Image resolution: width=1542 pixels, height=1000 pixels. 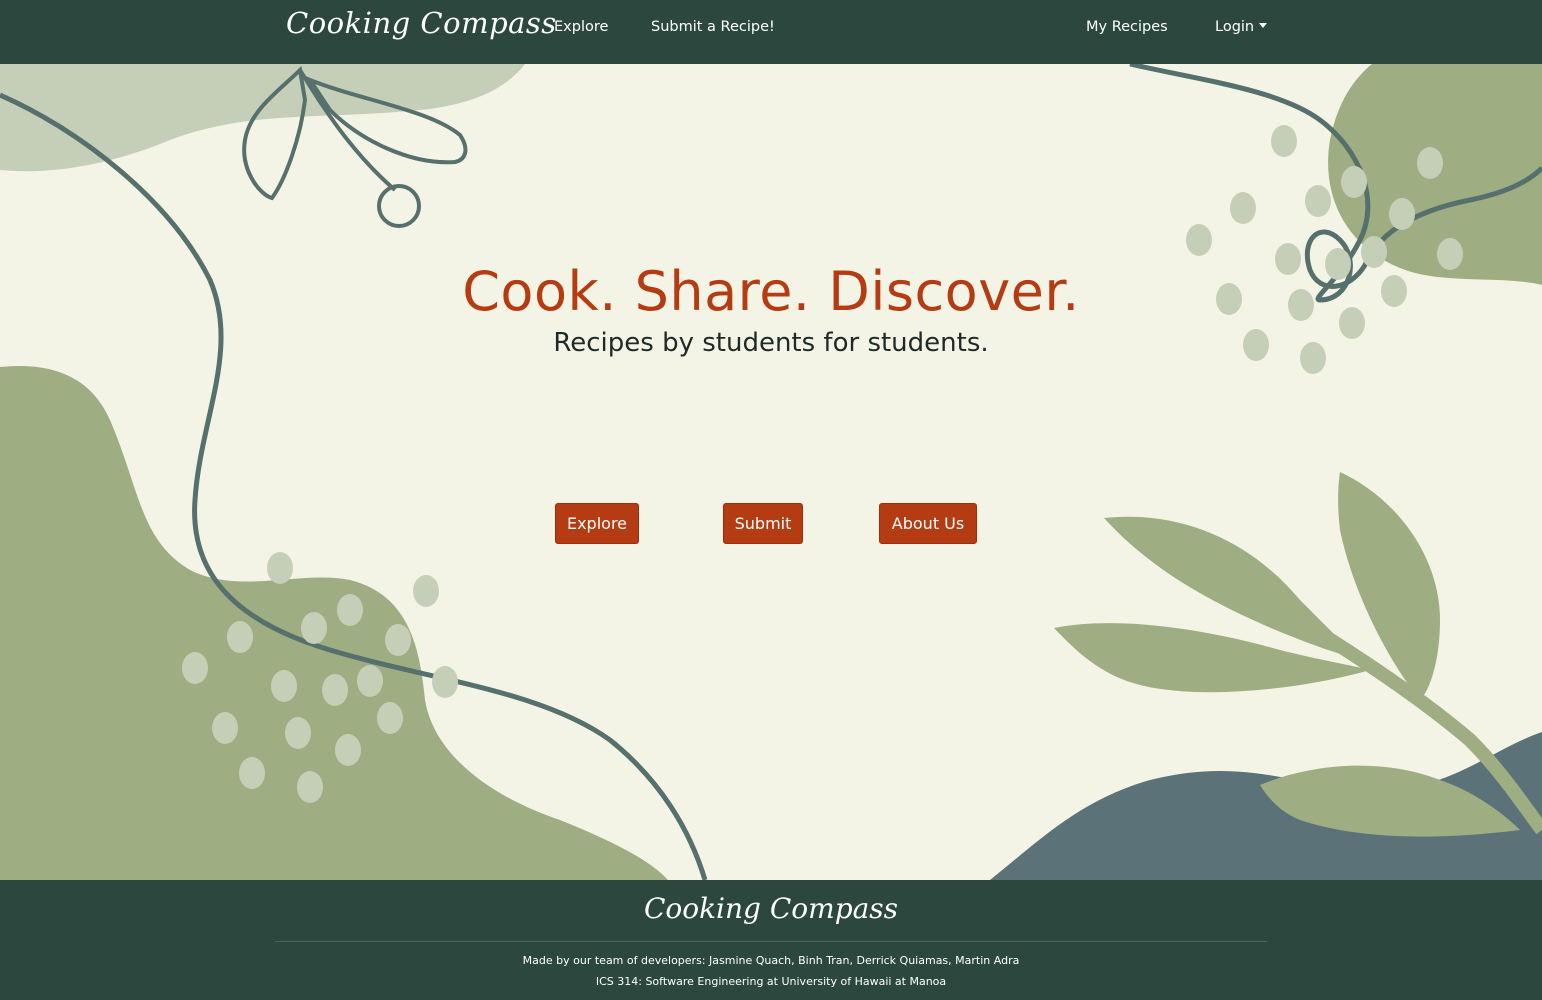 What do you see at coordinates (771, 291) in the screenshot?
I see `hero-headline: Cook. Share. Discover.` at bounding box center [771, 291].